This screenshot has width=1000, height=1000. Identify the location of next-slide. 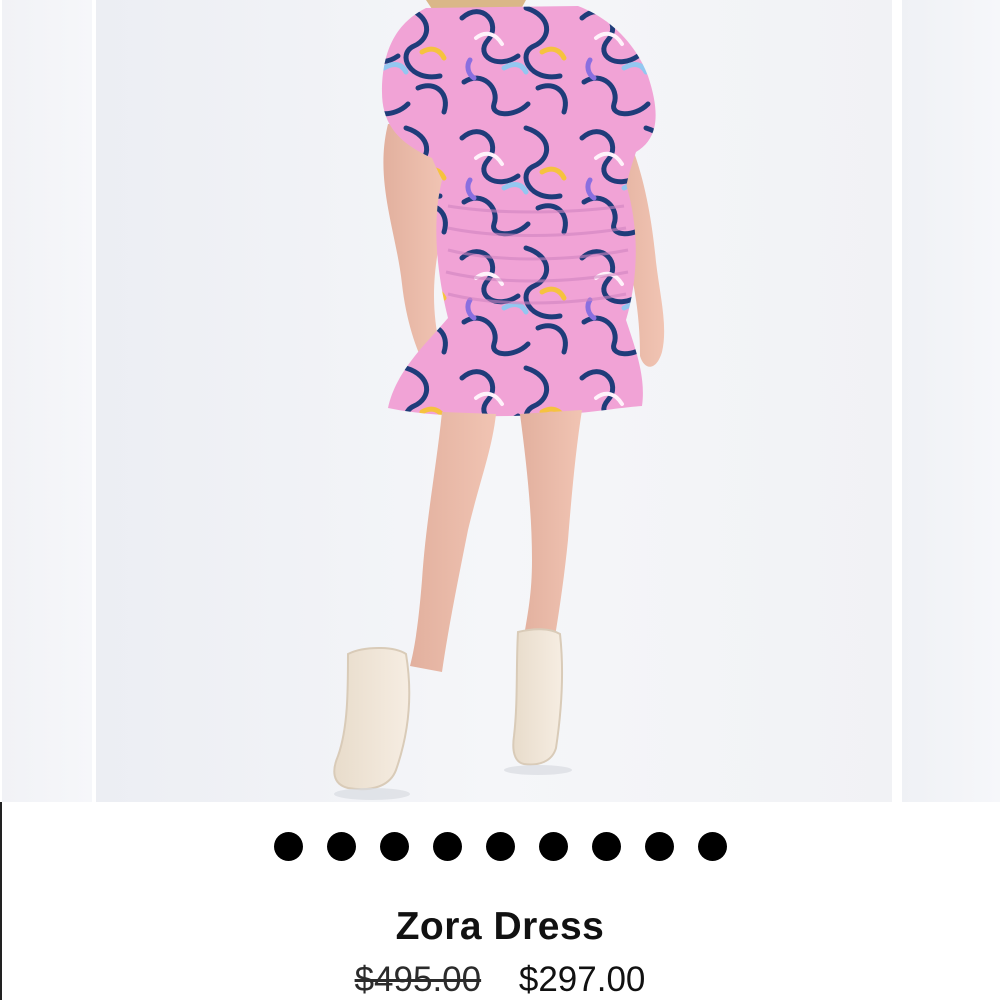
(951, 401).